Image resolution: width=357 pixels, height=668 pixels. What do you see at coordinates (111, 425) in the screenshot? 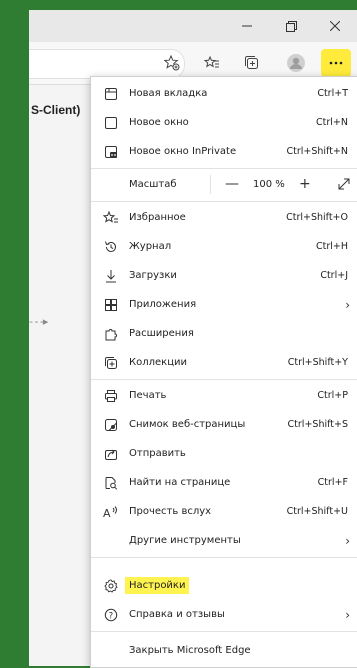
I see `screenshot-icon` at bounding box center [111, 425].